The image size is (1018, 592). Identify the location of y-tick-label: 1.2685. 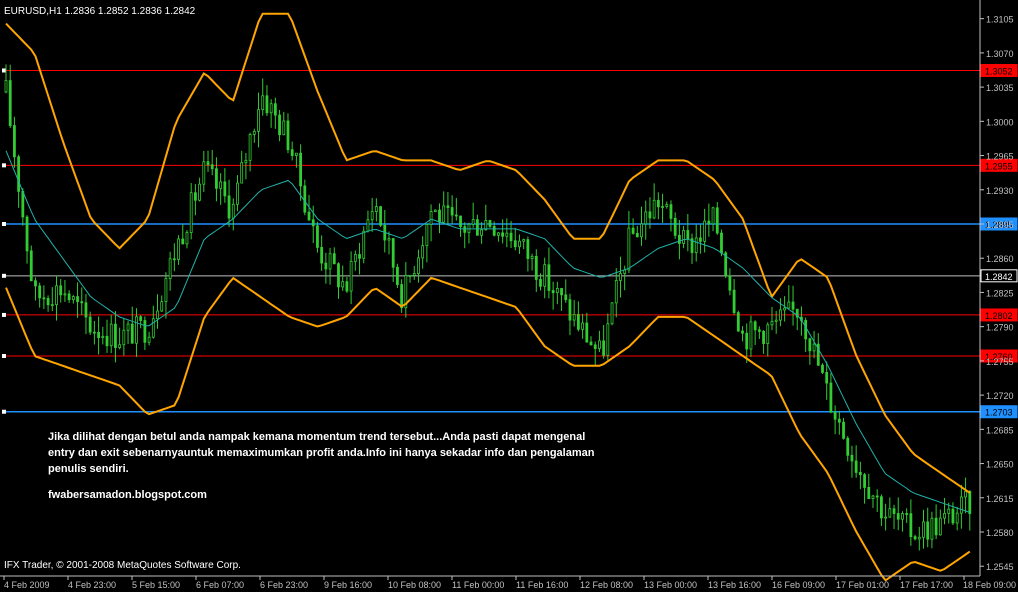
(1000, 430).